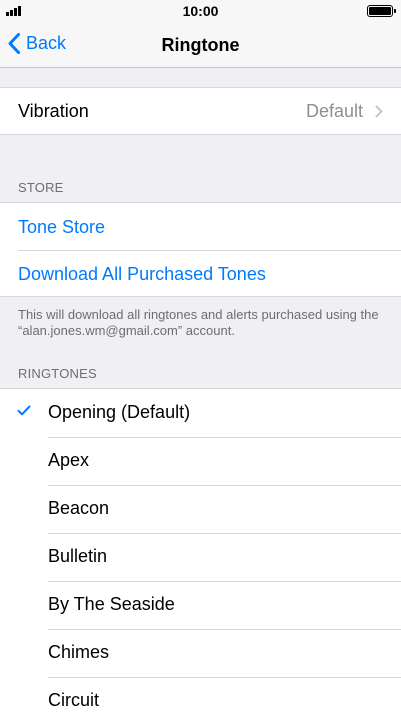 Image resolution: width=401 pixels, height=713 pixels. I want to click on vibration-label: Vibration, so click(53, 111).